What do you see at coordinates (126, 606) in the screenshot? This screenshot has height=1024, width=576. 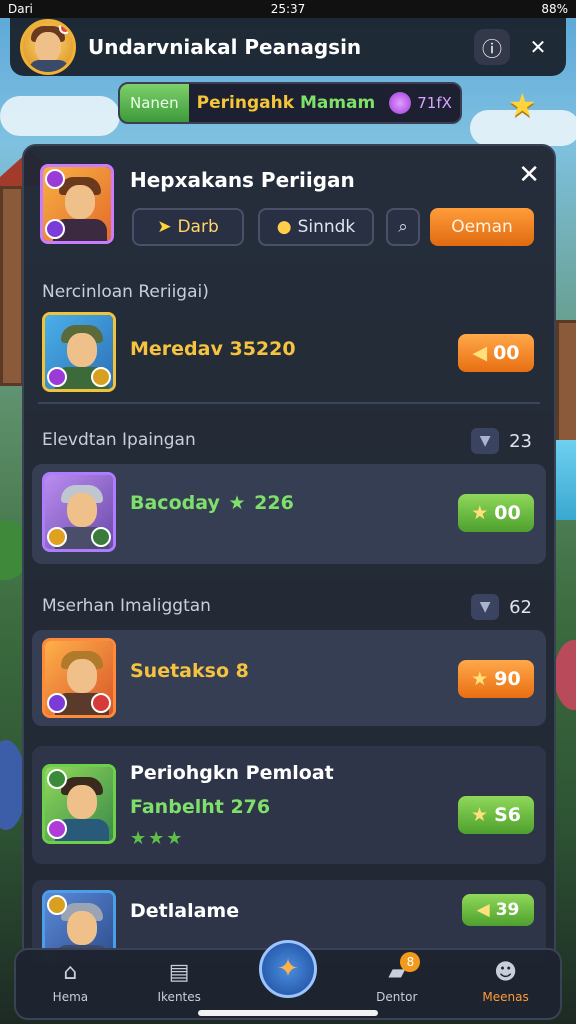 I see `section-label-3: Mserhan Imaliggtan` at bounding box center [126, 606].